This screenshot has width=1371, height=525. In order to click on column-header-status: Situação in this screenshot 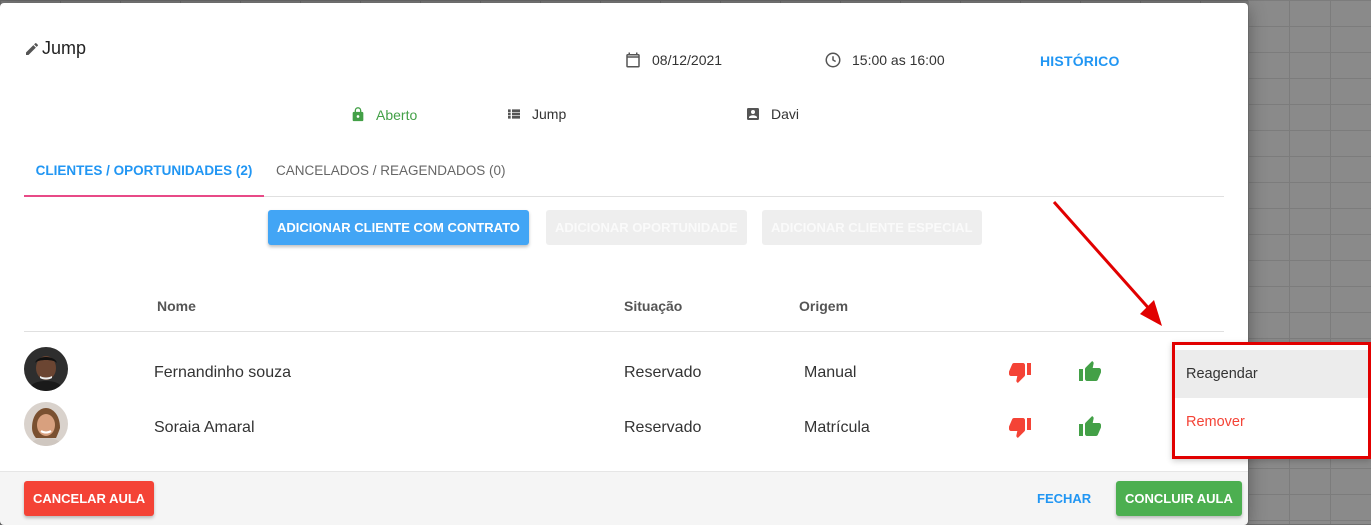, I will do `click(653, 306)`.